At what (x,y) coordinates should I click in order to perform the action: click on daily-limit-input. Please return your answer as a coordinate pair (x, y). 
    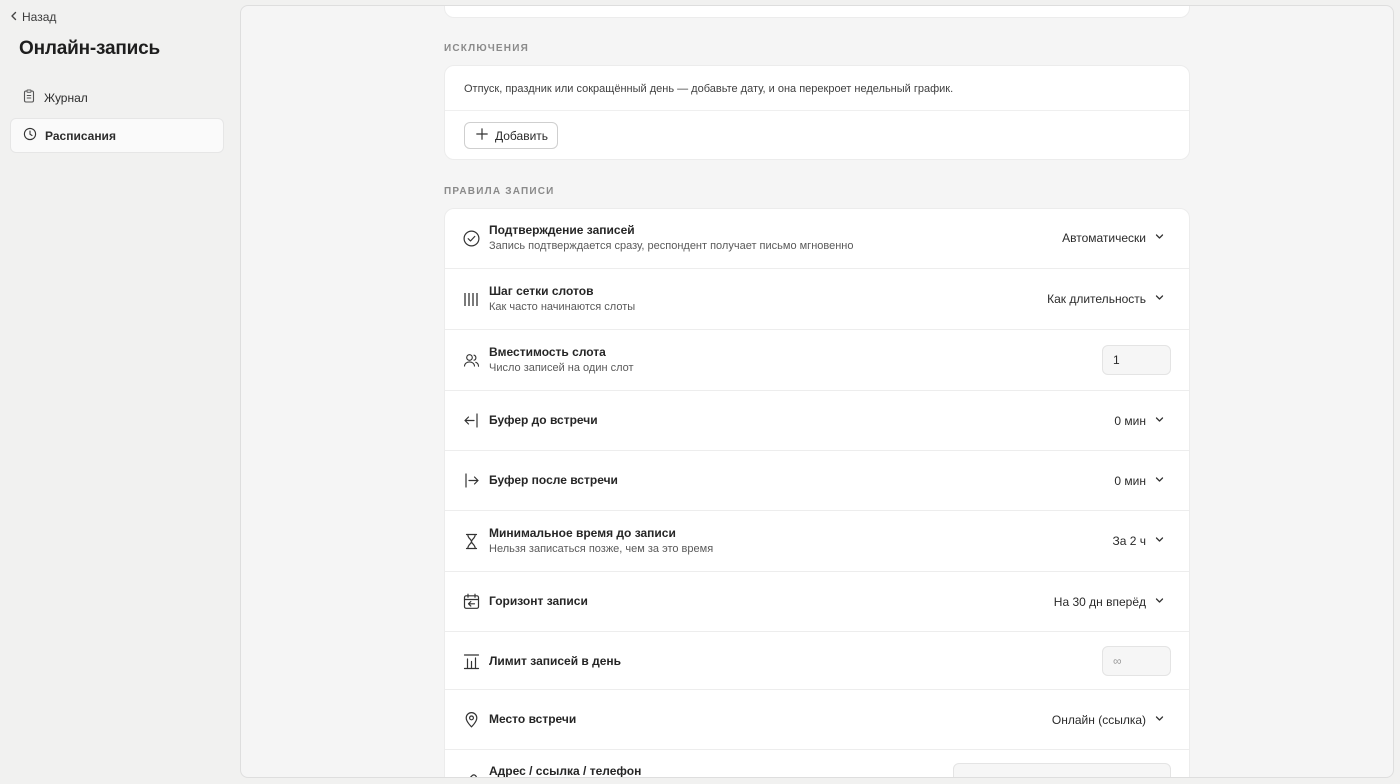
    Looking at the image, I should click on (1136, 661).